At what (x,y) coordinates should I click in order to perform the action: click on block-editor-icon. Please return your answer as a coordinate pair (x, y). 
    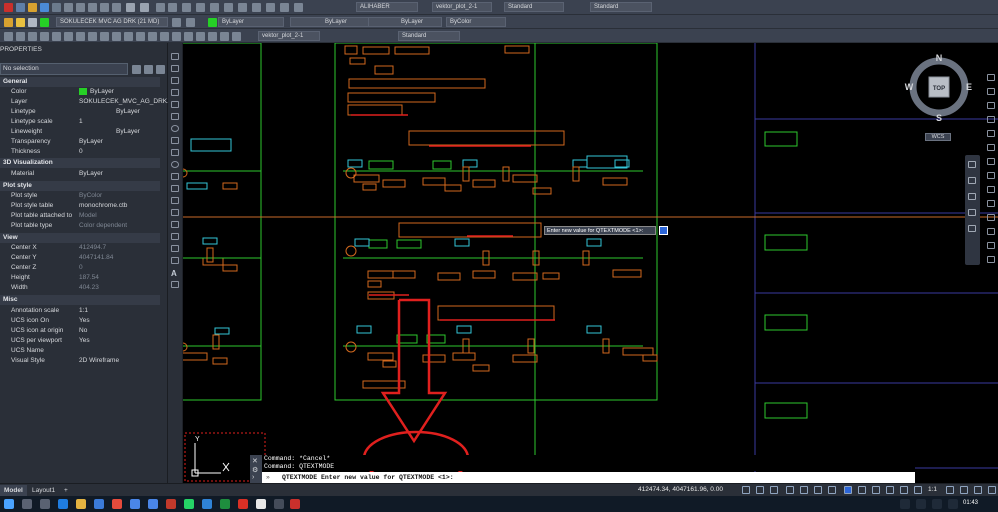
    Looking at the image, I should click on (116, 7).